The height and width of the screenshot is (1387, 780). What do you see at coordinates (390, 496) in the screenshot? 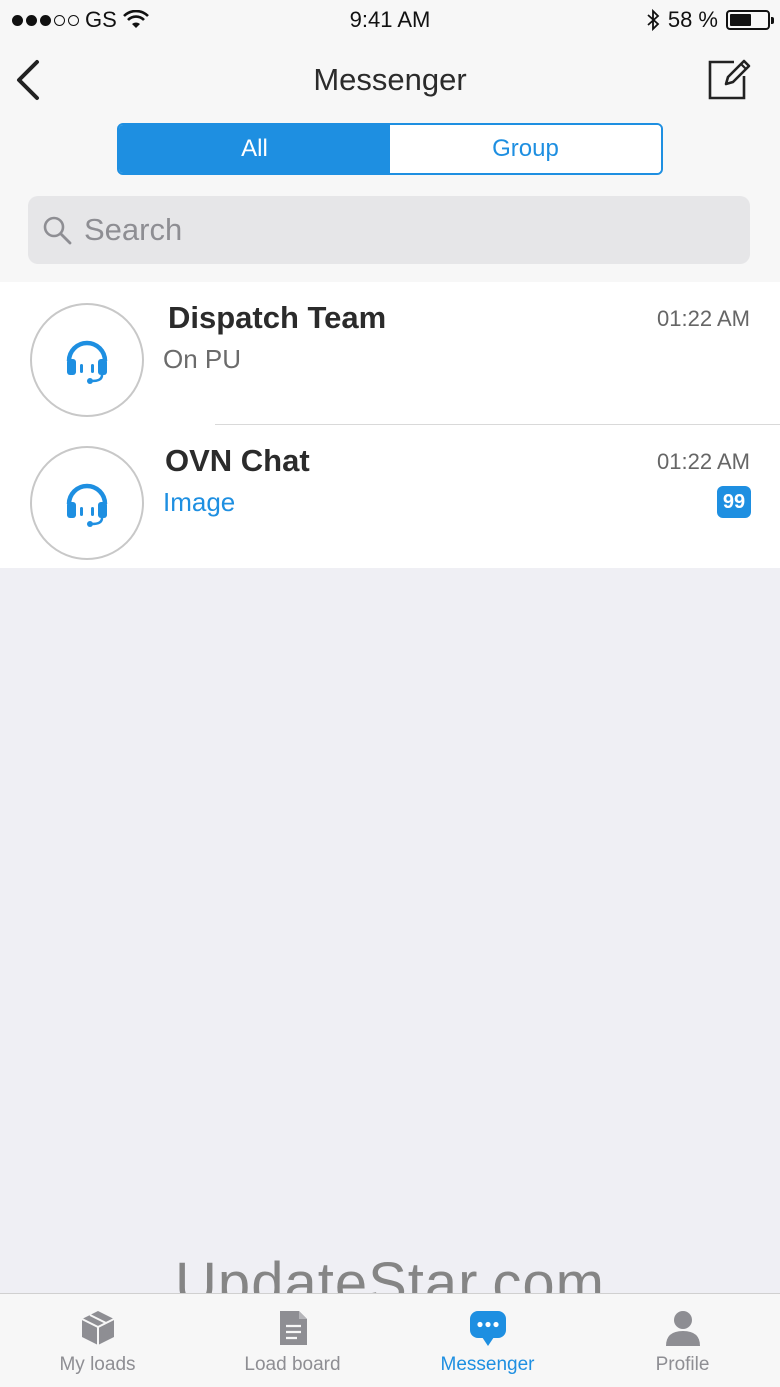
I see `conversation-row-ovn-chat: OVN Chat Image 01:22 AM 99` at bounding box center [390, 496].